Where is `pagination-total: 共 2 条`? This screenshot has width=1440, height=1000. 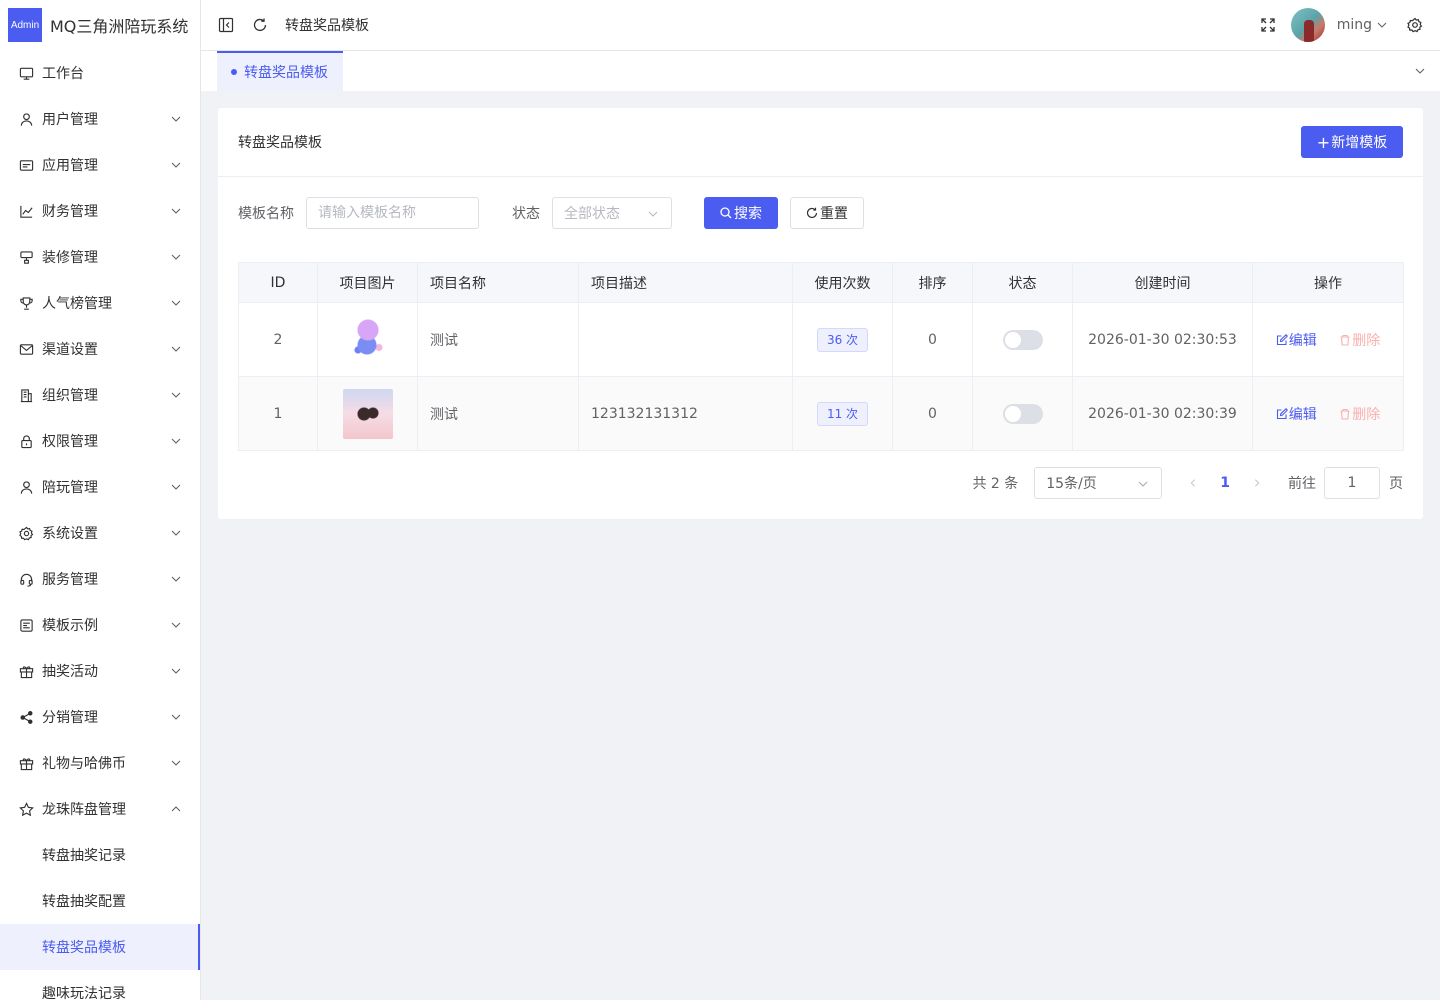
pagination-total: 共 2 条 is located at coordinates (995, 484).